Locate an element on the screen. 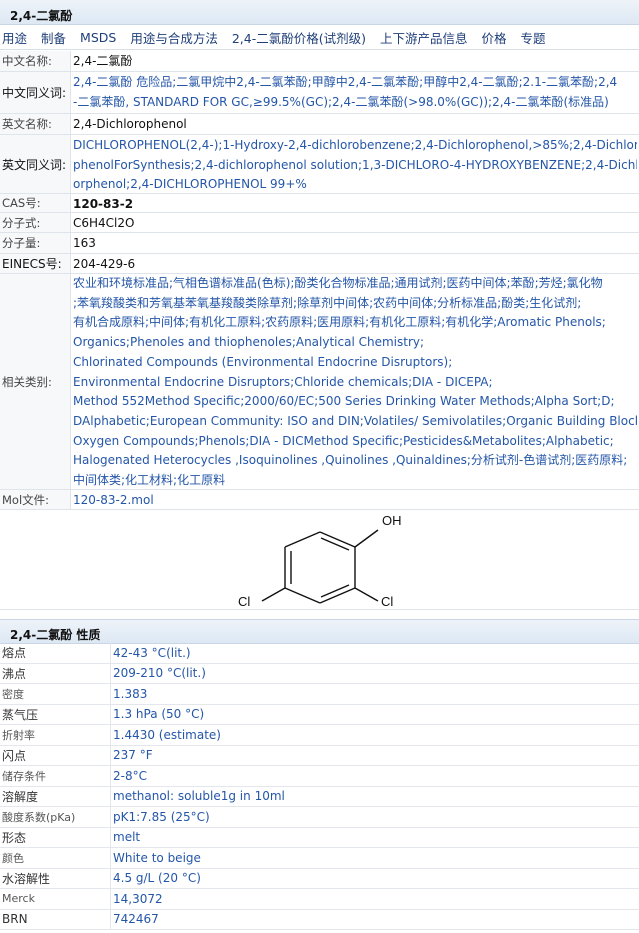  prop-row: 形态 melt is located at coordinates (319, 837).